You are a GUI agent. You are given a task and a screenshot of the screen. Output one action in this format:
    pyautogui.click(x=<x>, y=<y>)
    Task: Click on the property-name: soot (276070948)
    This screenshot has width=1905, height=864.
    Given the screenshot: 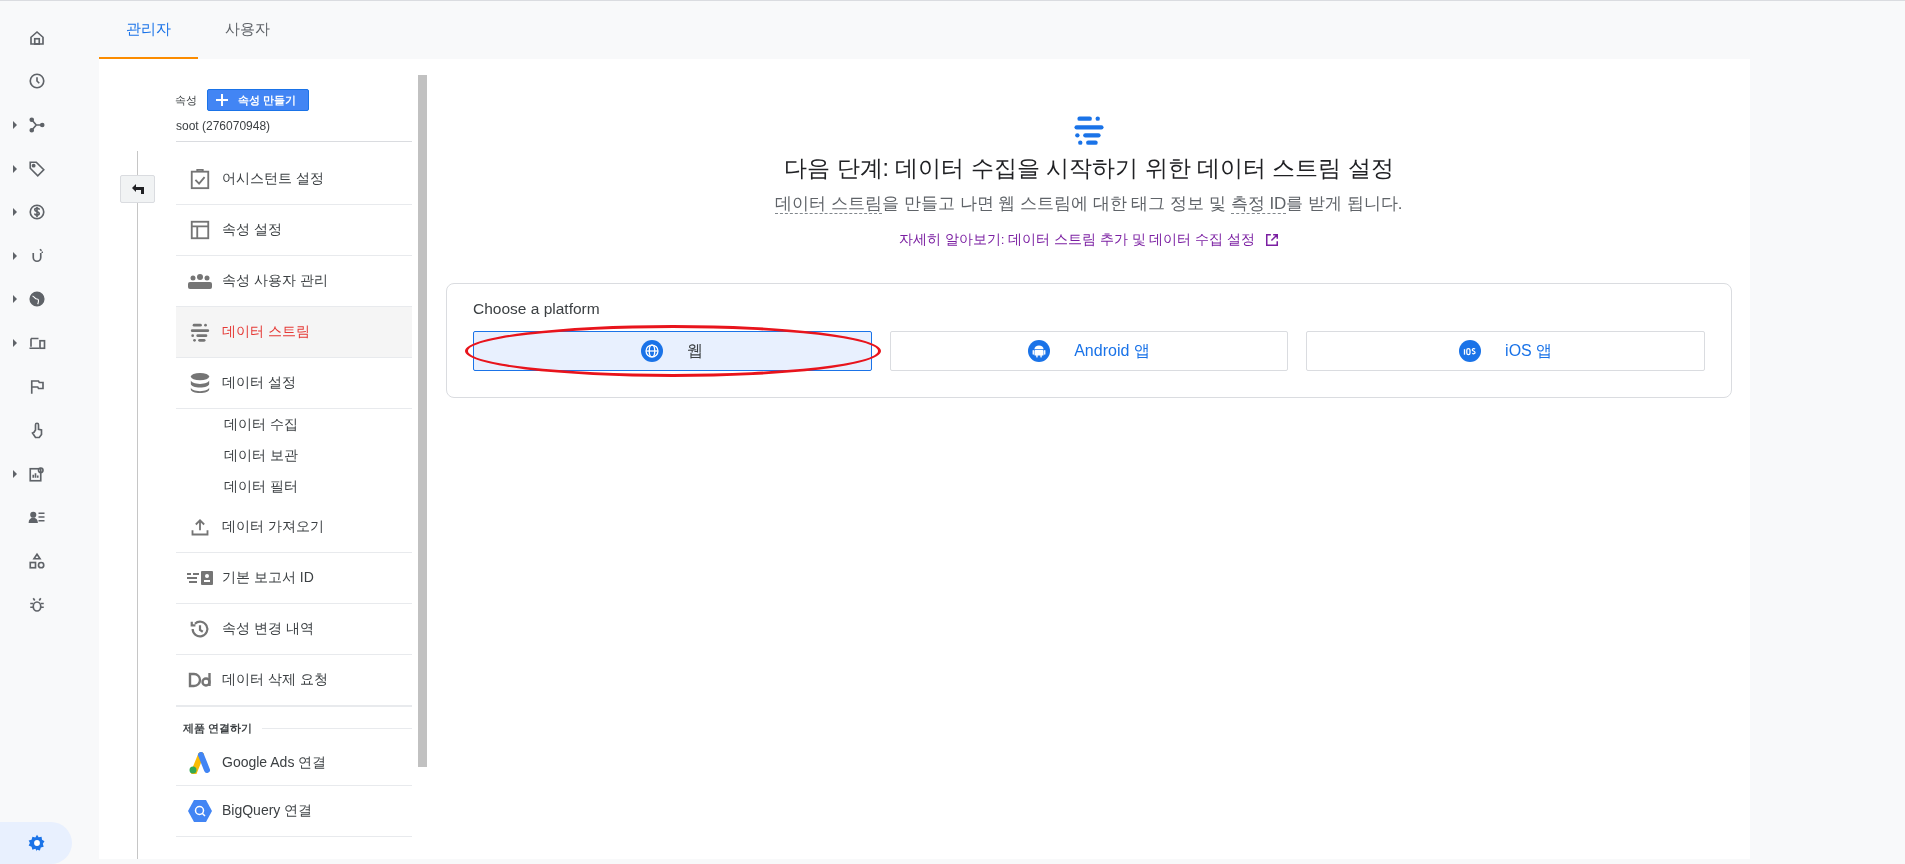 What is the action you would take?
    pyautogui.click(x=294, y=130)
    